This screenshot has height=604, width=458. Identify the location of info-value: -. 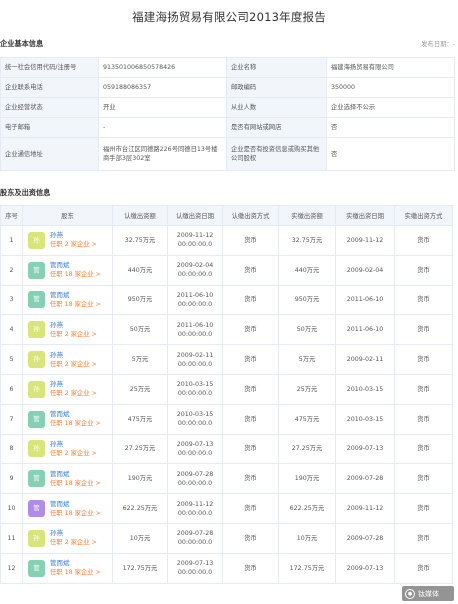
(162, 127).